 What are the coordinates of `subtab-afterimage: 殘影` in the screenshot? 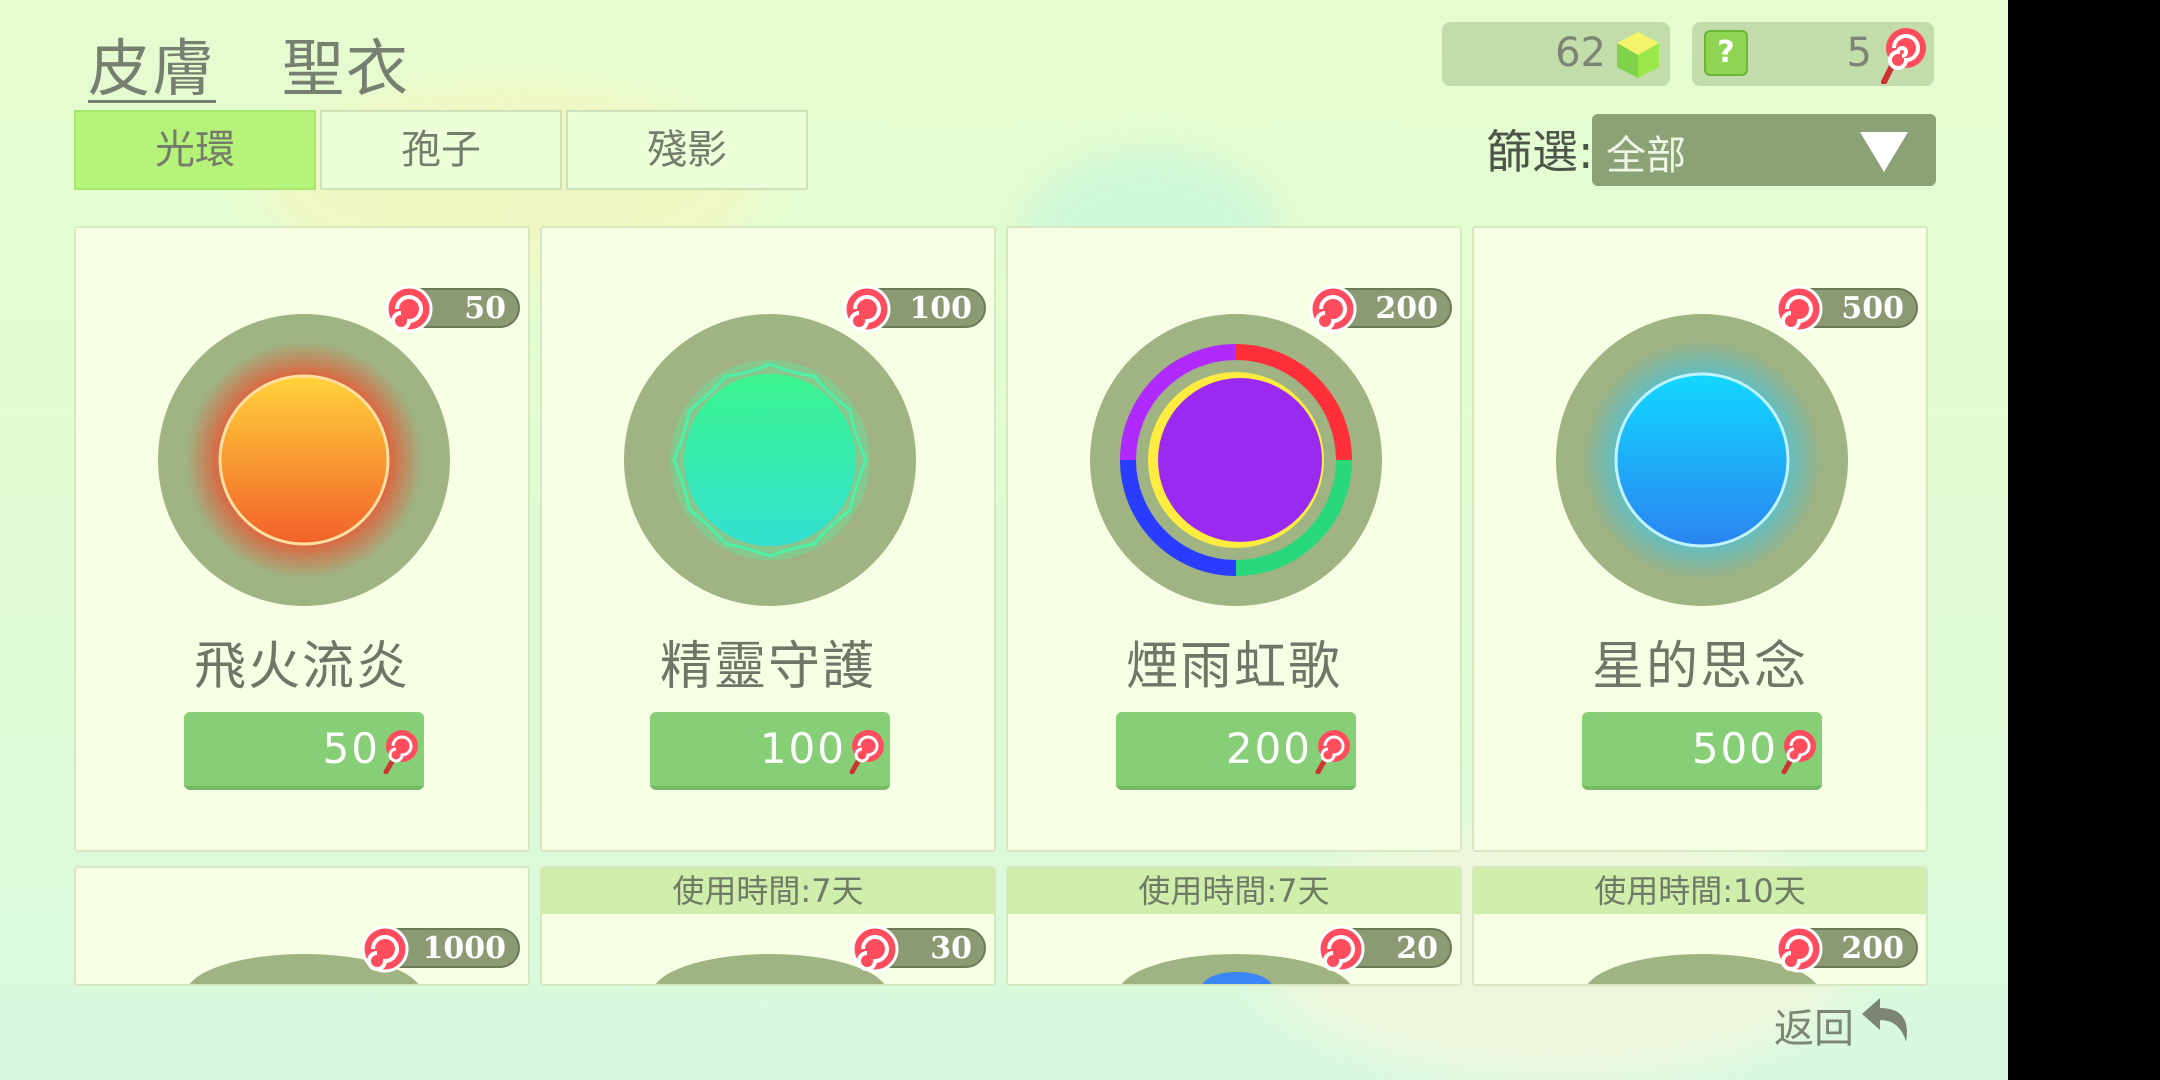 It's located at (687, 150).